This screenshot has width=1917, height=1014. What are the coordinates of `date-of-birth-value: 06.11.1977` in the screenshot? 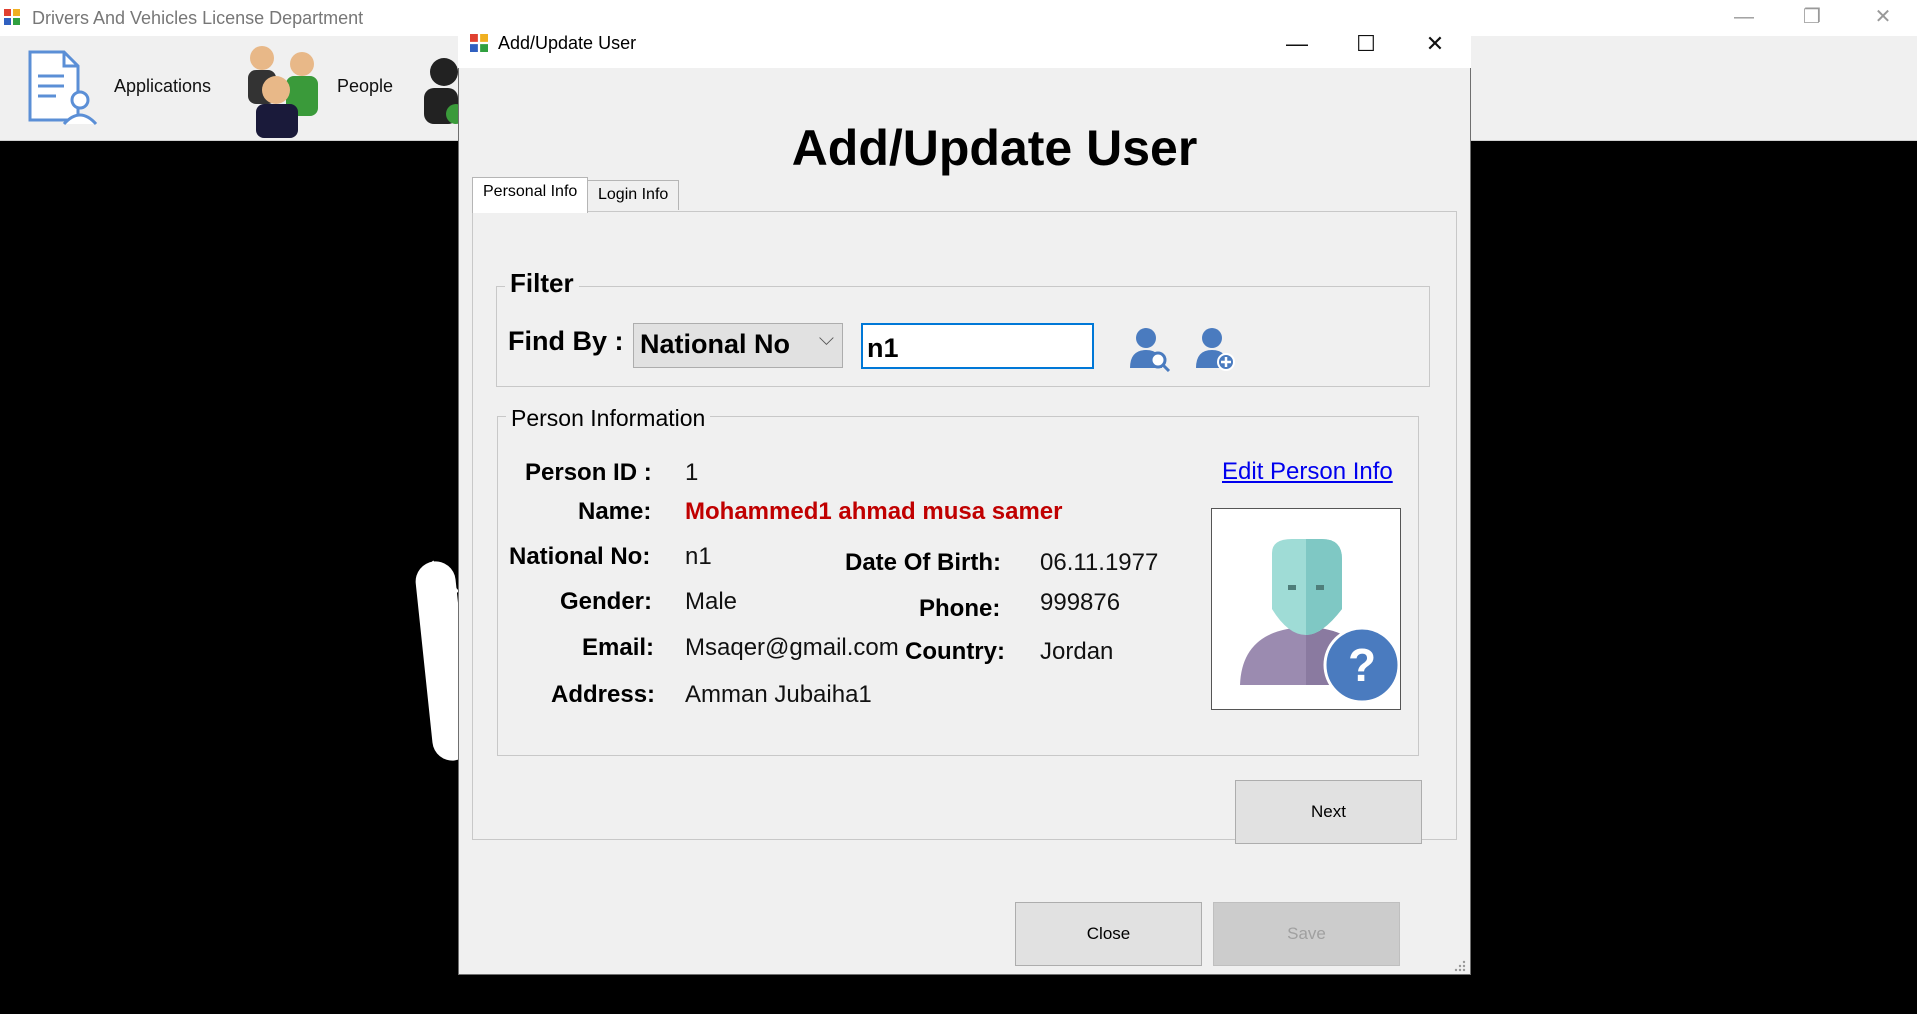 It's located at (1099, 562).